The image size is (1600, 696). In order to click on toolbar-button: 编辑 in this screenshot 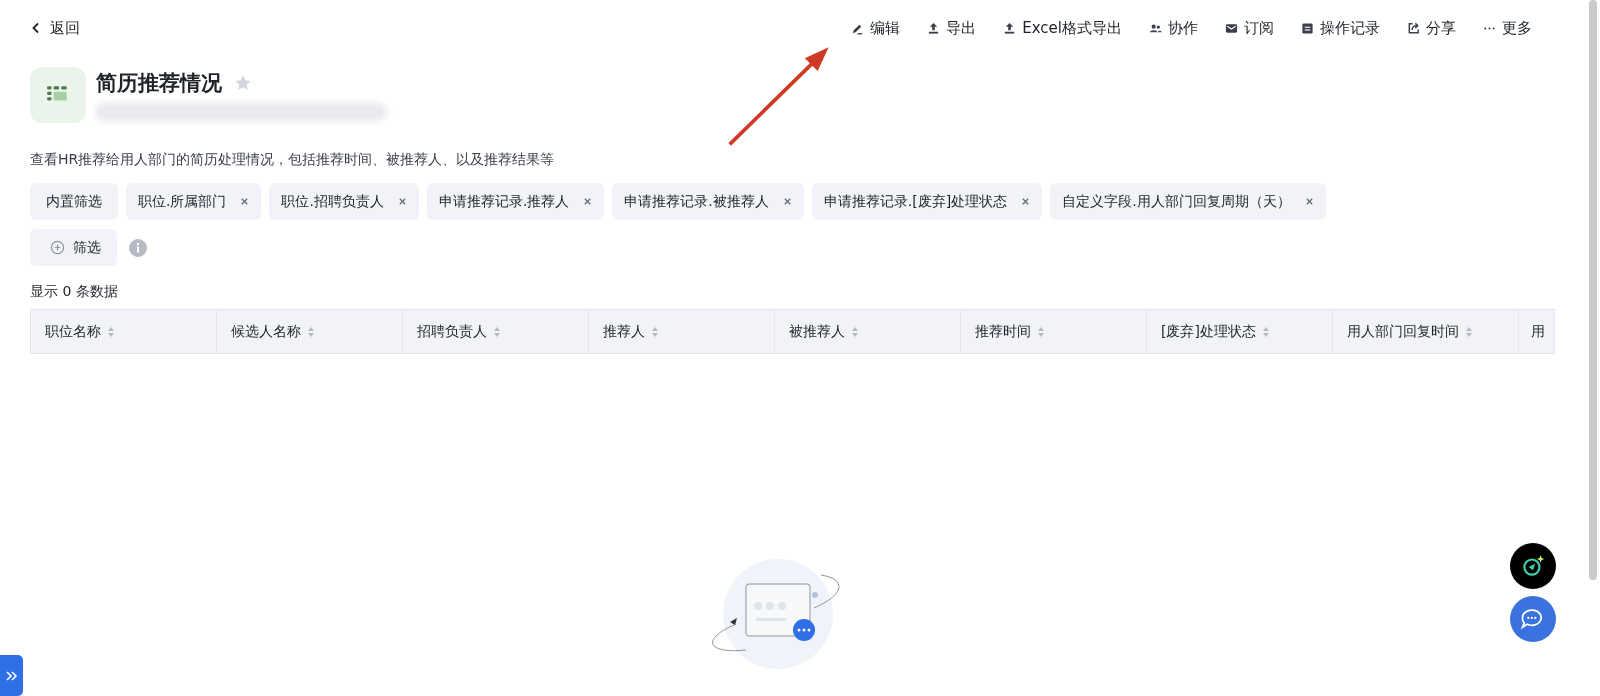, I will do `click(876, 28)`.